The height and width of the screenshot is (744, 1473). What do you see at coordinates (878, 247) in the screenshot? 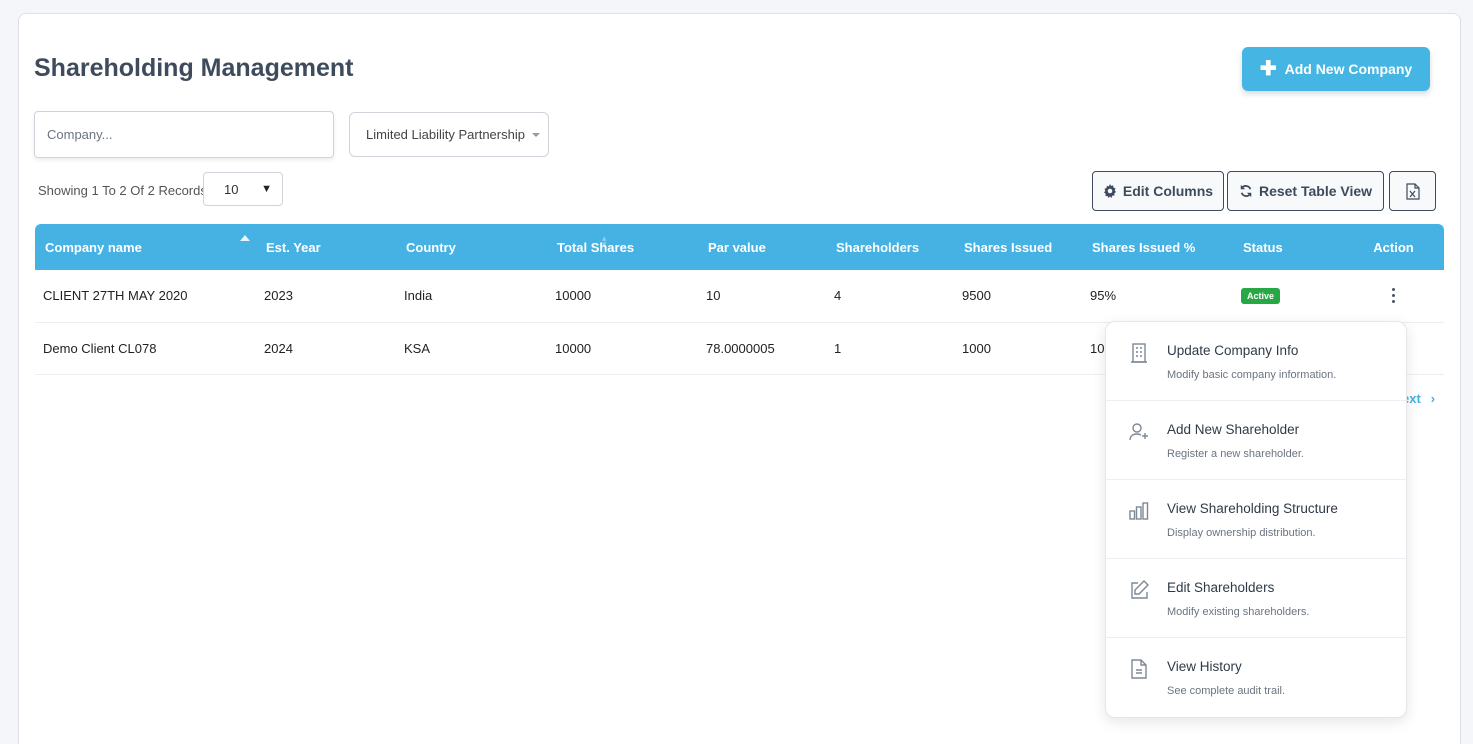
I see `col-shareholders: Shareholders` at bounding box center [878, 247].